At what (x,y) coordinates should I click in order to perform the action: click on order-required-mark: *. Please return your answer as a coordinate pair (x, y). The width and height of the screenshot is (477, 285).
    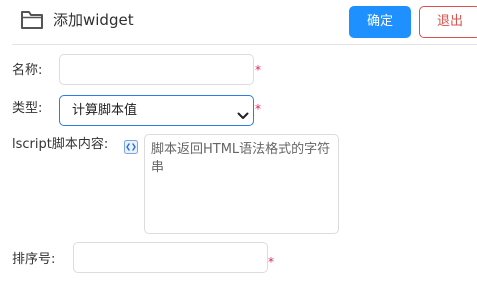
    Looking at the image, I should click on (271, 262).